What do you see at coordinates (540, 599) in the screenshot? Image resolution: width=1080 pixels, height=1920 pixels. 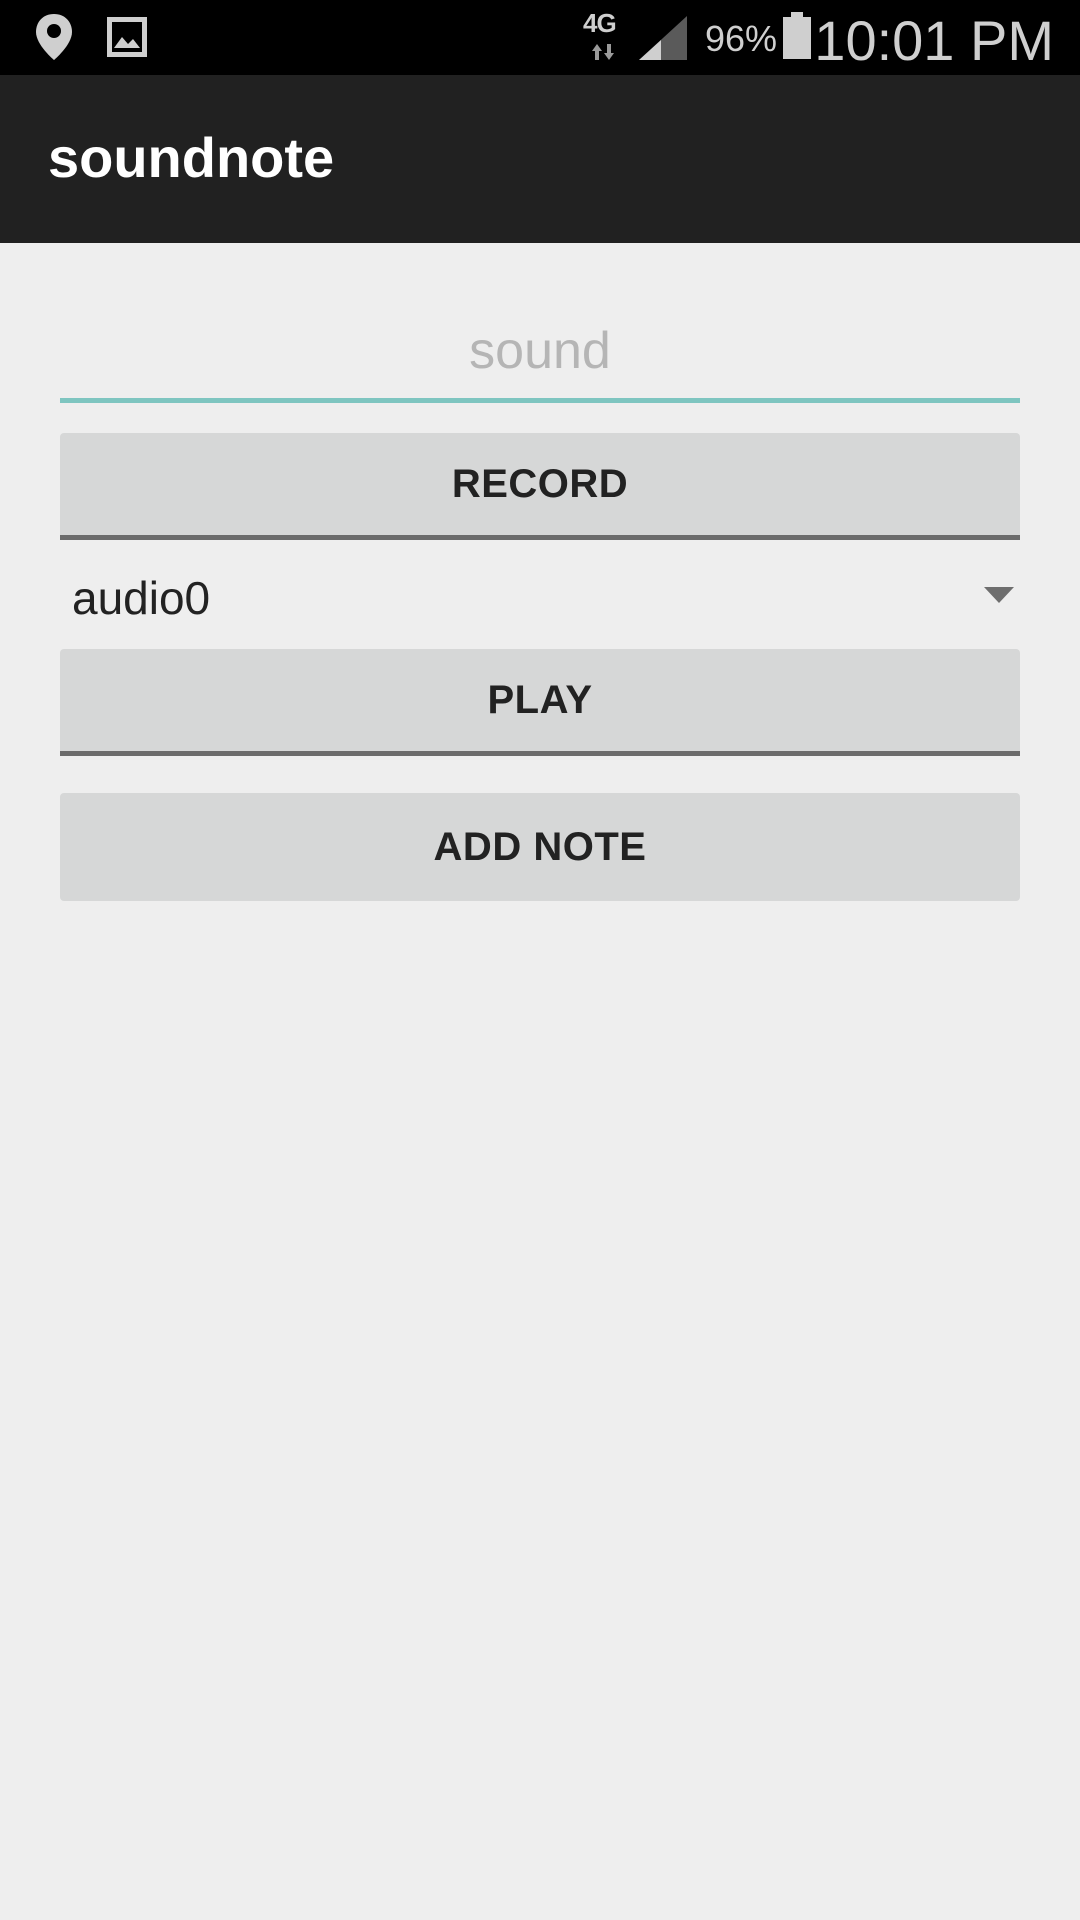 I see `audio-spinner: audio0` at bounding box center [540, 599].